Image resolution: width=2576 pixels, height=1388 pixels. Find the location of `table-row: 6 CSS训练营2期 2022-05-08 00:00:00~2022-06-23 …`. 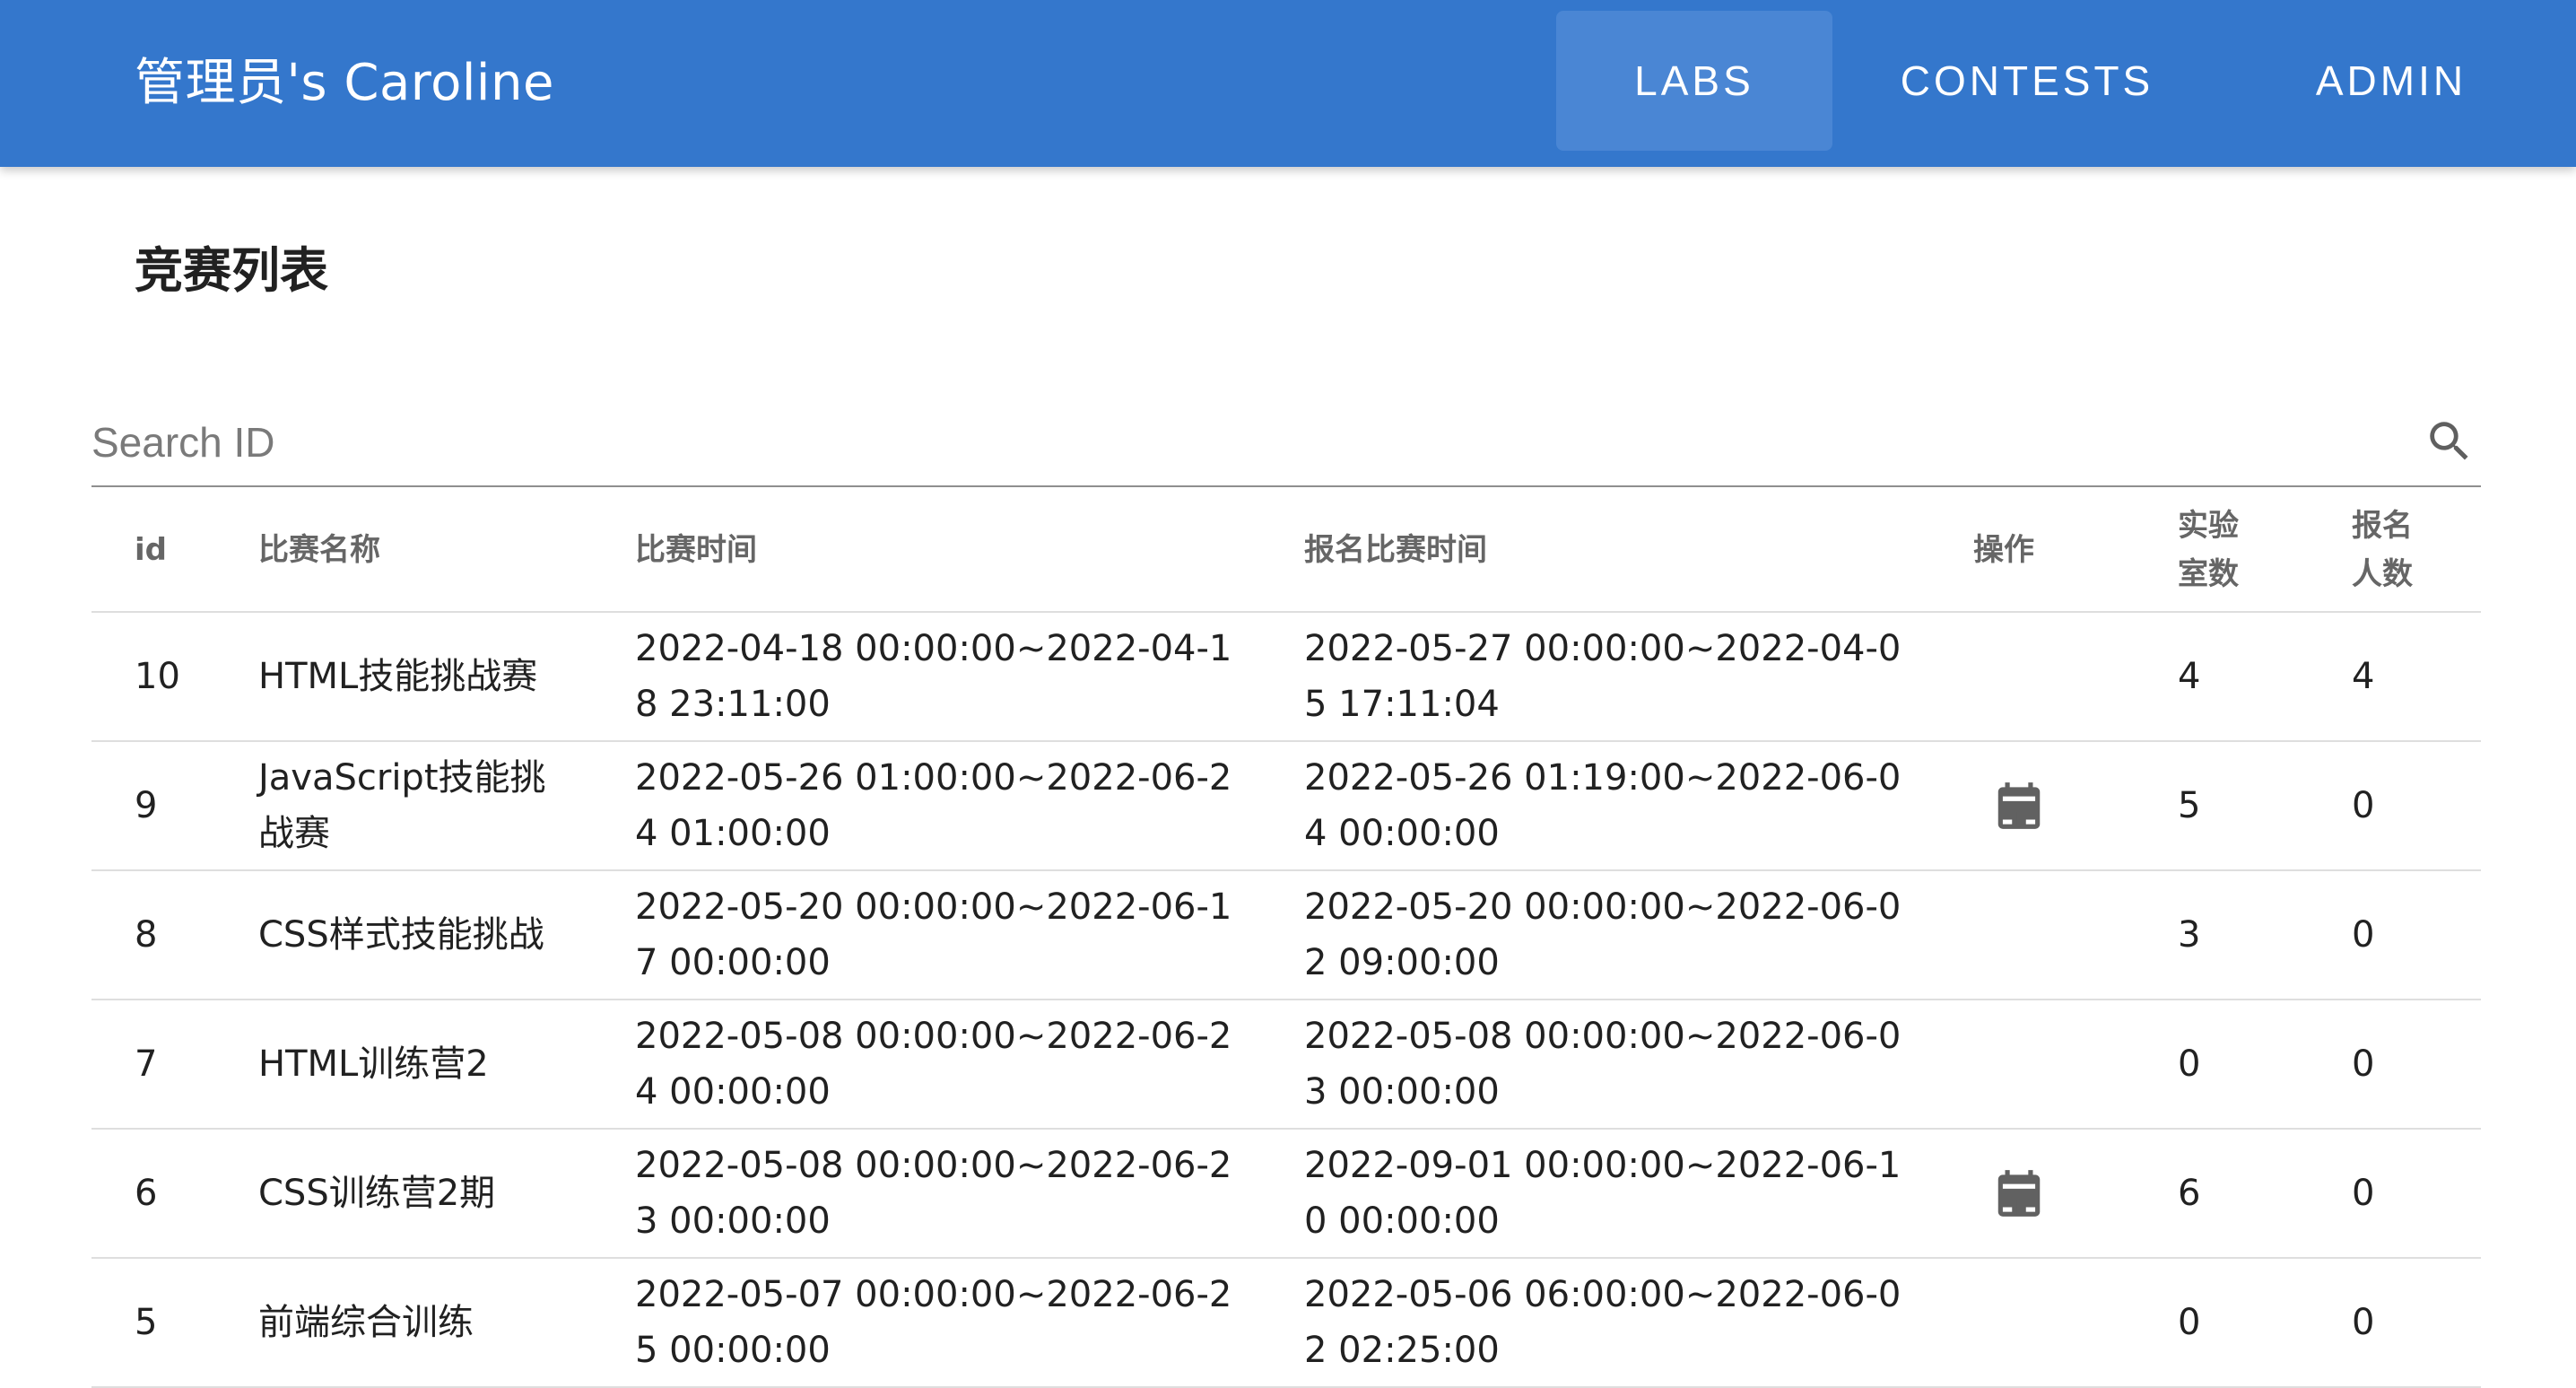

table-row: 6 CSS训练营2期 2022-05-08 00:00:00~2022-06-23 … is located at coordinates (1286, 1195).